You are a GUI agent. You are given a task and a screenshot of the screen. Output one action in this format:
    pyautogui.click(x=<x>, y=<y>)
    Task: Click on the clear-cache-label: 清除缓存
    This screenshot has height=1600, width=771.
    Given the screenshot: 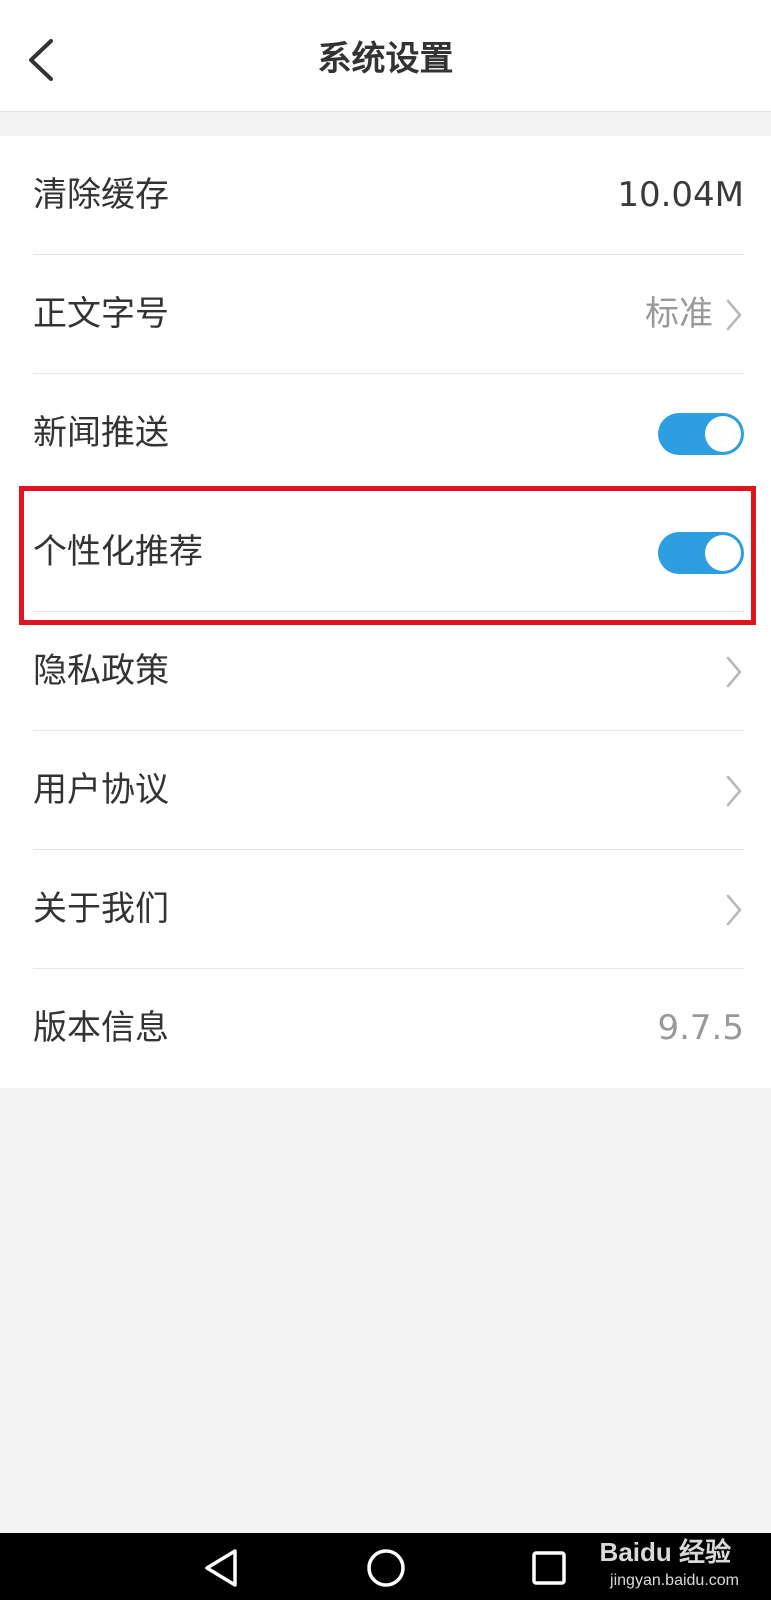 What is the action you would take?
    pyautogui.click(x=101, y=195)
    